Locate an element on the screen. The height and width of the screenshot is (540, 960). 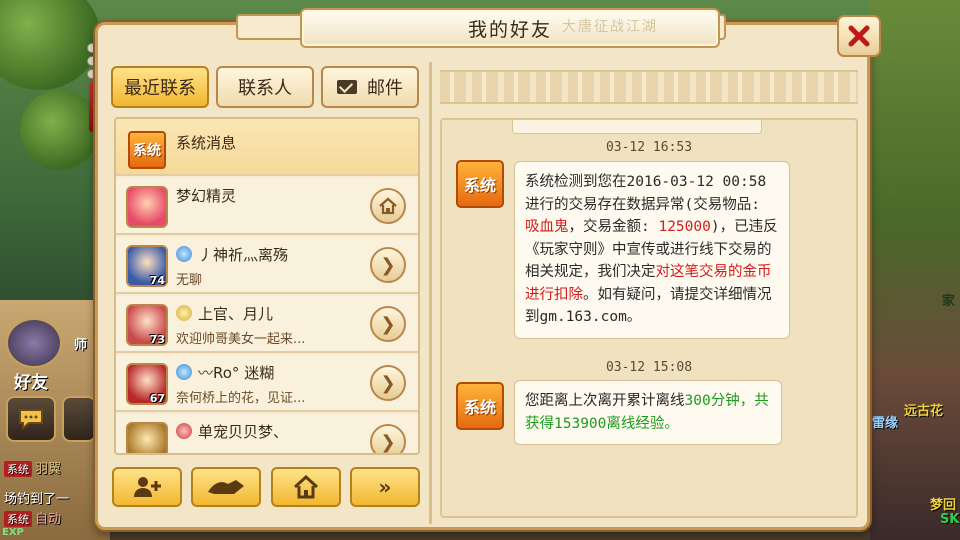
handshake-icon is located at coordinates (226, 487).